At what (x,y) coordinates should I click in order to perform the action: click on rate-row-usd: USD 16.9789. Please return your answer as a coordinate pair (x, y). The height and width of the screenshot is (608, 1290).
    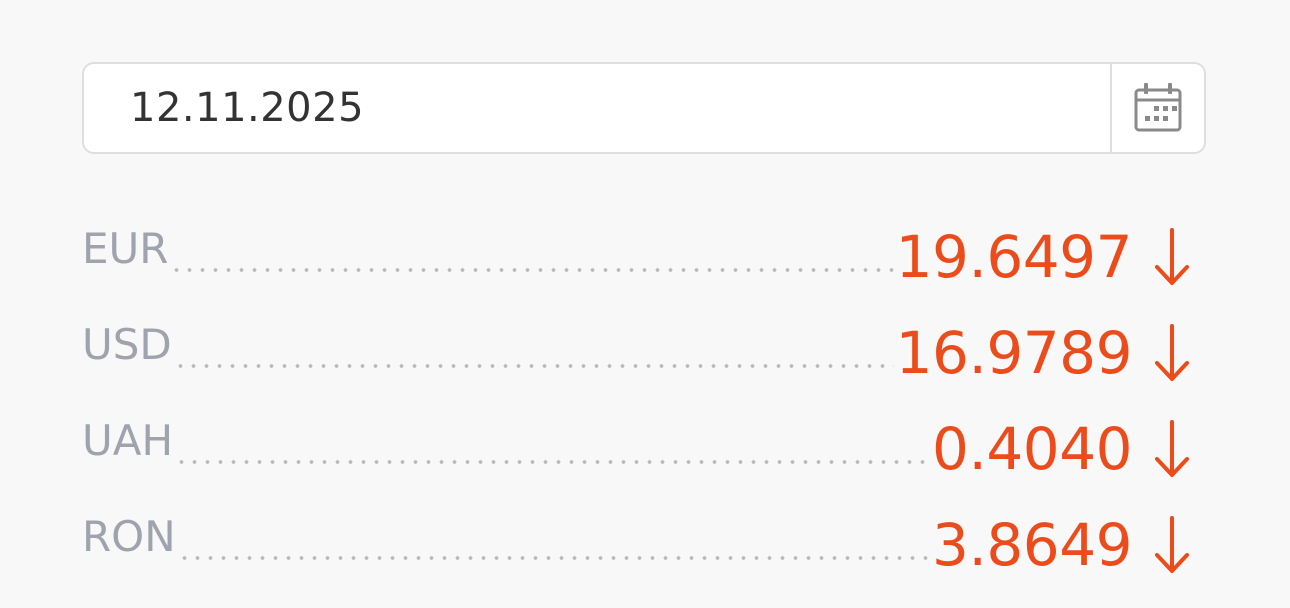
    Looking at the image, I should click on (639, 340).